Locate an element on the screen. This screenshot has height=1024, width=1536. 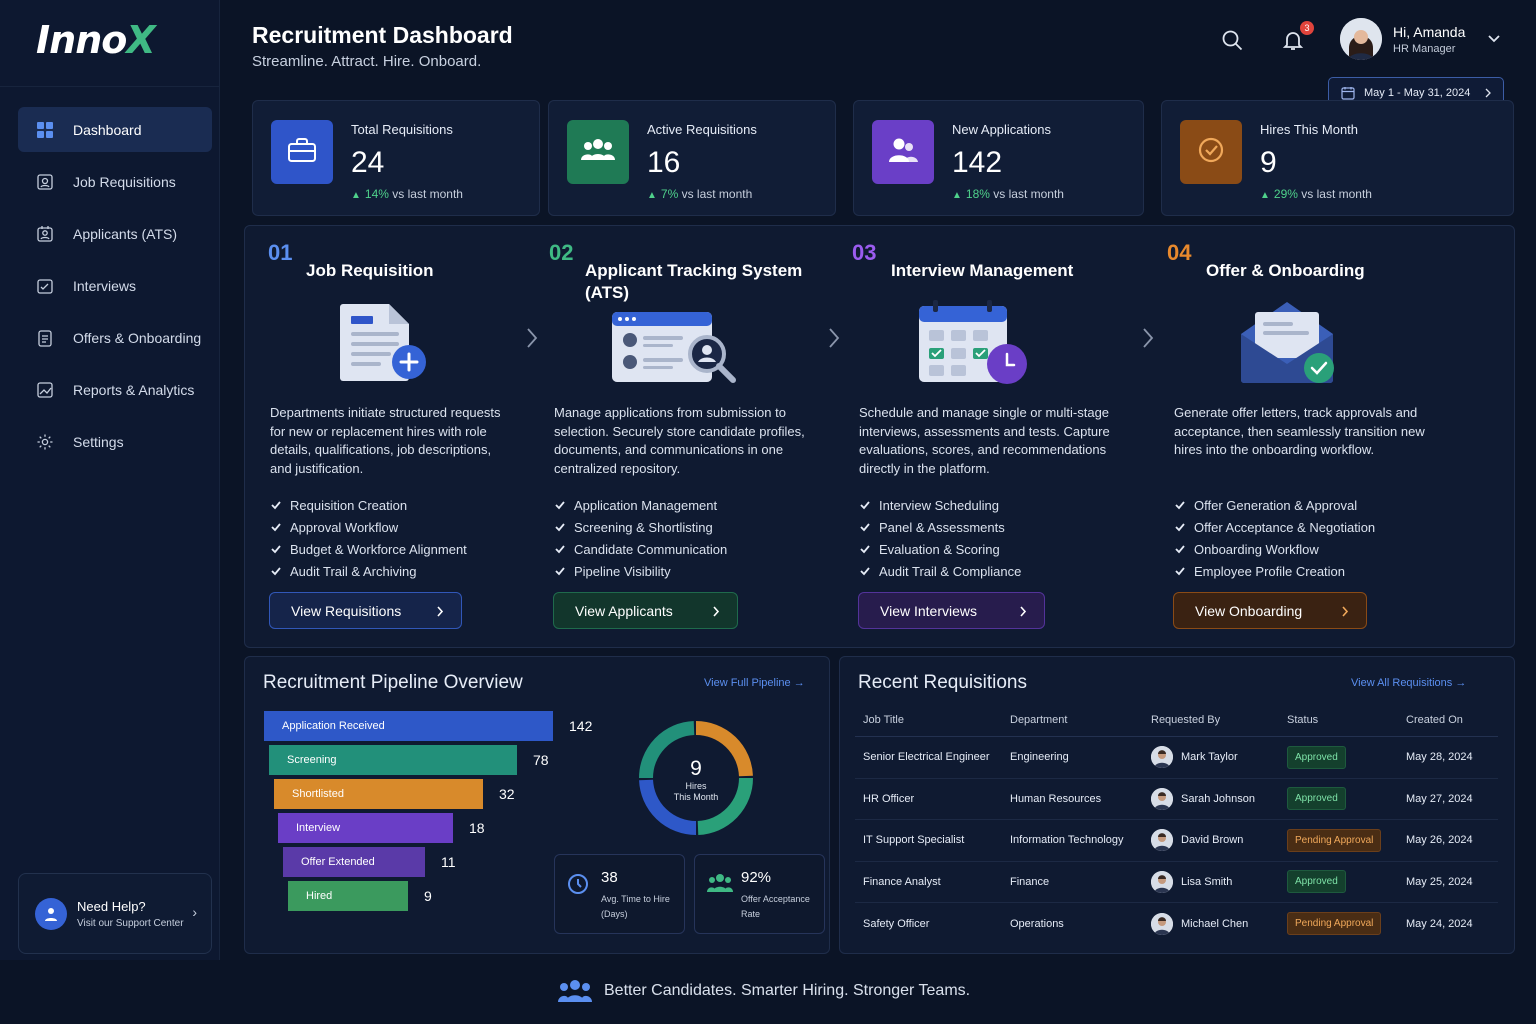
sidebar-item-dashboard: Dashboard is located at coordinates (115, 129).